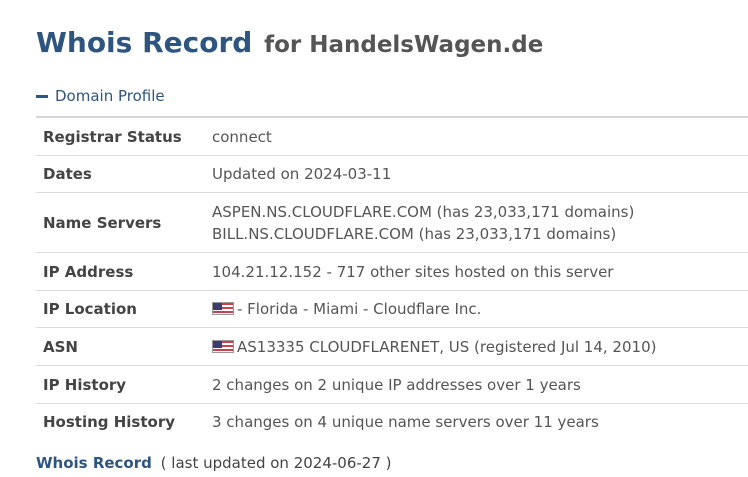 Image resolution: width=748 pixels, height=477 pixels. I want to click on row-label: ASN, so click(60, 346).